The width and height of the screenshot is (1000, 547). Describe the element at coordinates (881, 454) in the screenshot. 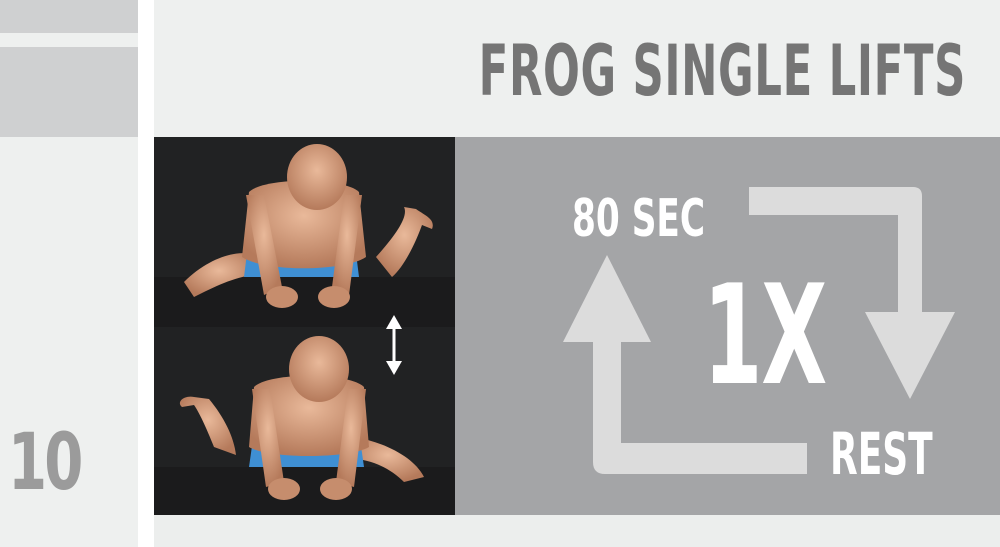

I see `rest-label: REST` at that location.